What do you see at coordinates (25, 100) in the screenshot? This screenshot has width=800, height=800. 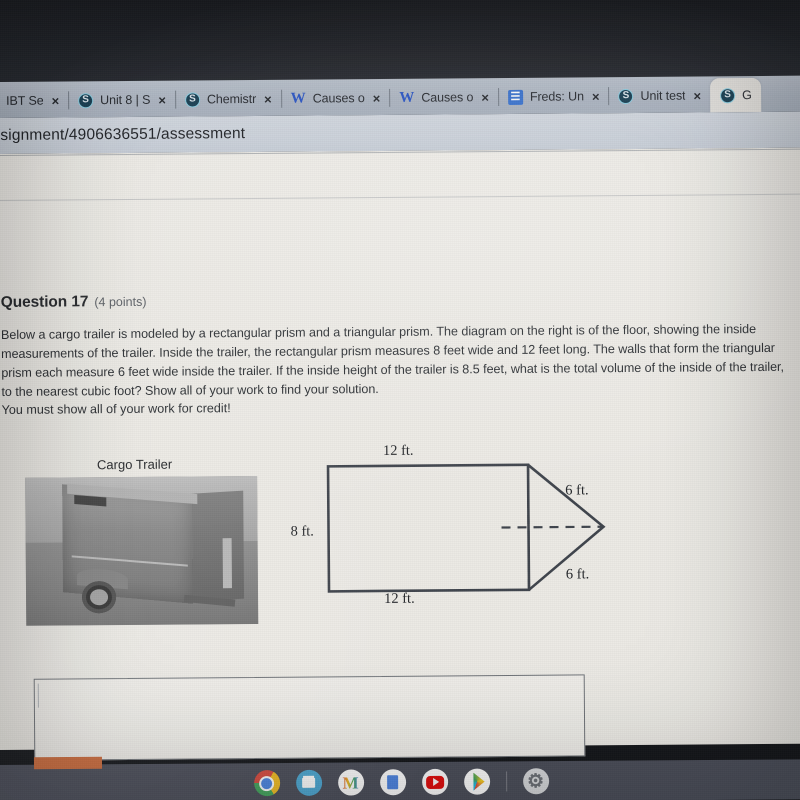 I see `tab-label: IBT Se` at bounding box center [25, 100].